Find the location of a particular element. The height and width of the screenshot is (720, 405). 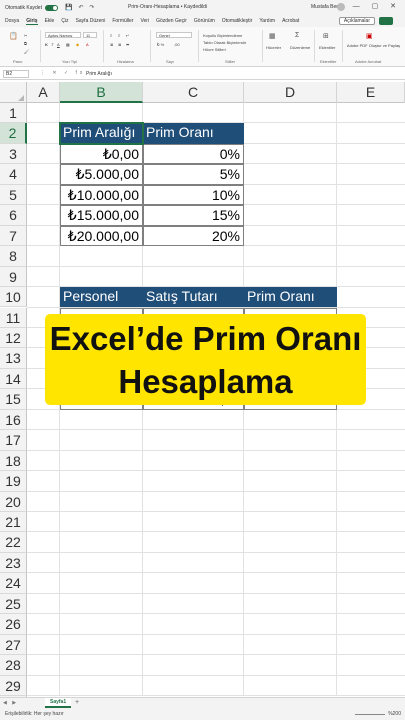

window-controls: — ▢ ✕ is located at coordinates (377, 6).